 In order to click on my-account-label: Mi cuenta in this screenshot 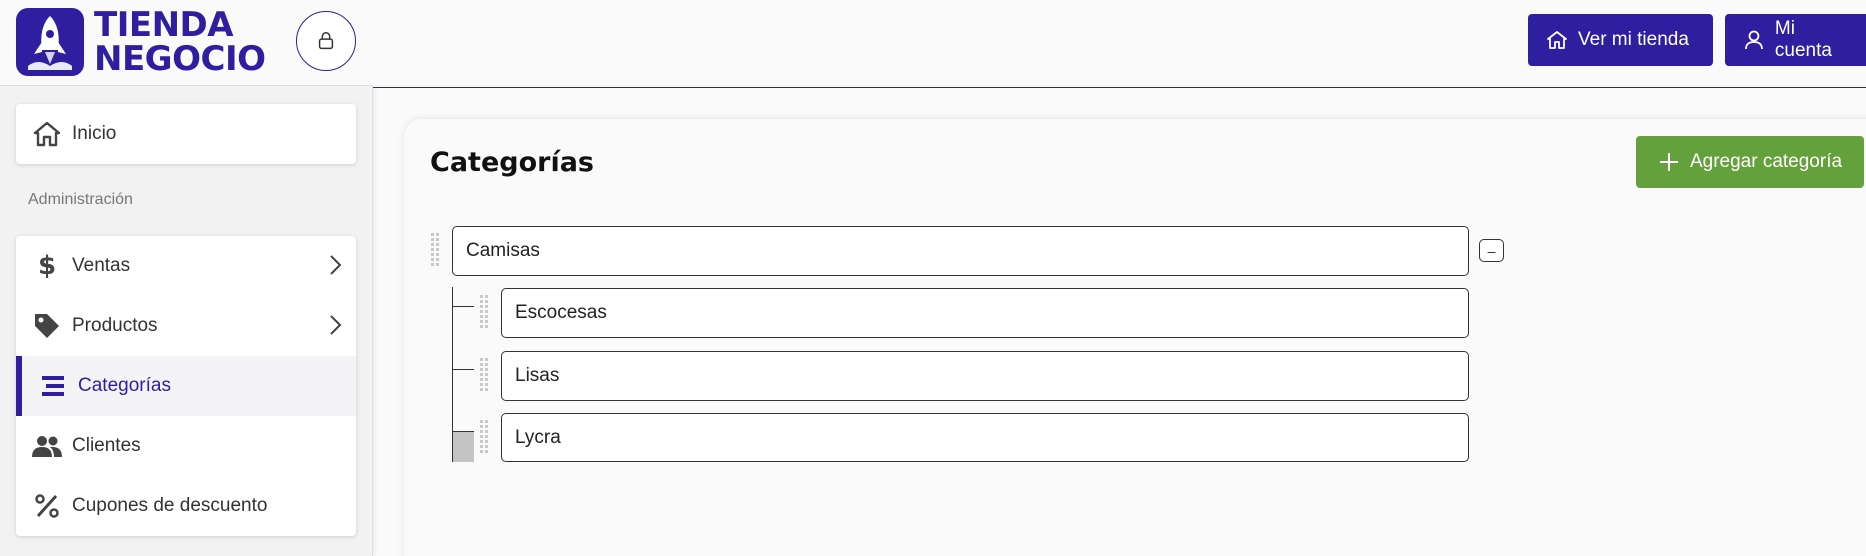, I will do `click(1803, 39)`.